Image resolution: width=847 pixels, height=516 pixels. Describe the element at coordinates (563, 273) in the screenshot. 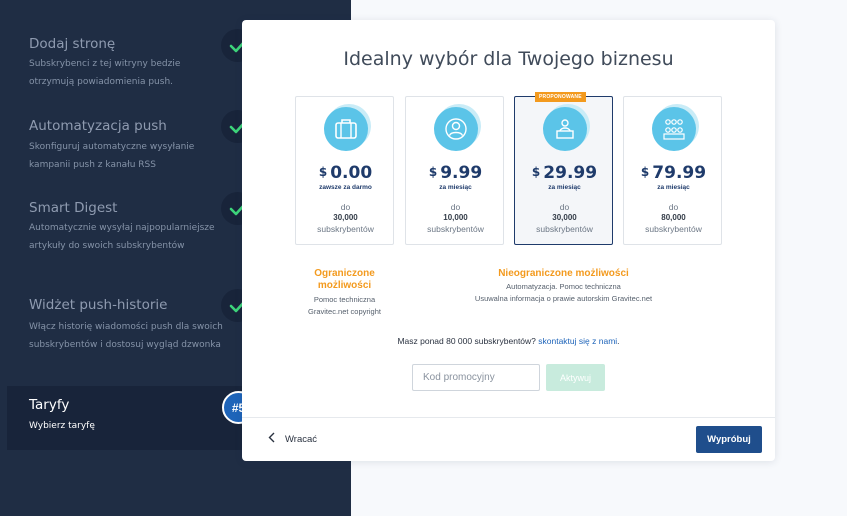

I see `unlimited-features-title: Nieograniczone możliwości` at that location.